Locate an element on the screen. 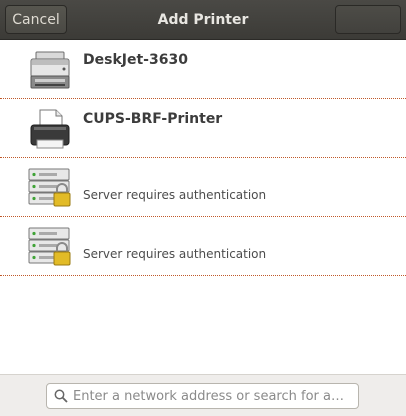 Image resolution: width=406 pixels, height=416 pixels. printer-row-deskjet: DeskJet-3630 is located at coordinates (203, 69).